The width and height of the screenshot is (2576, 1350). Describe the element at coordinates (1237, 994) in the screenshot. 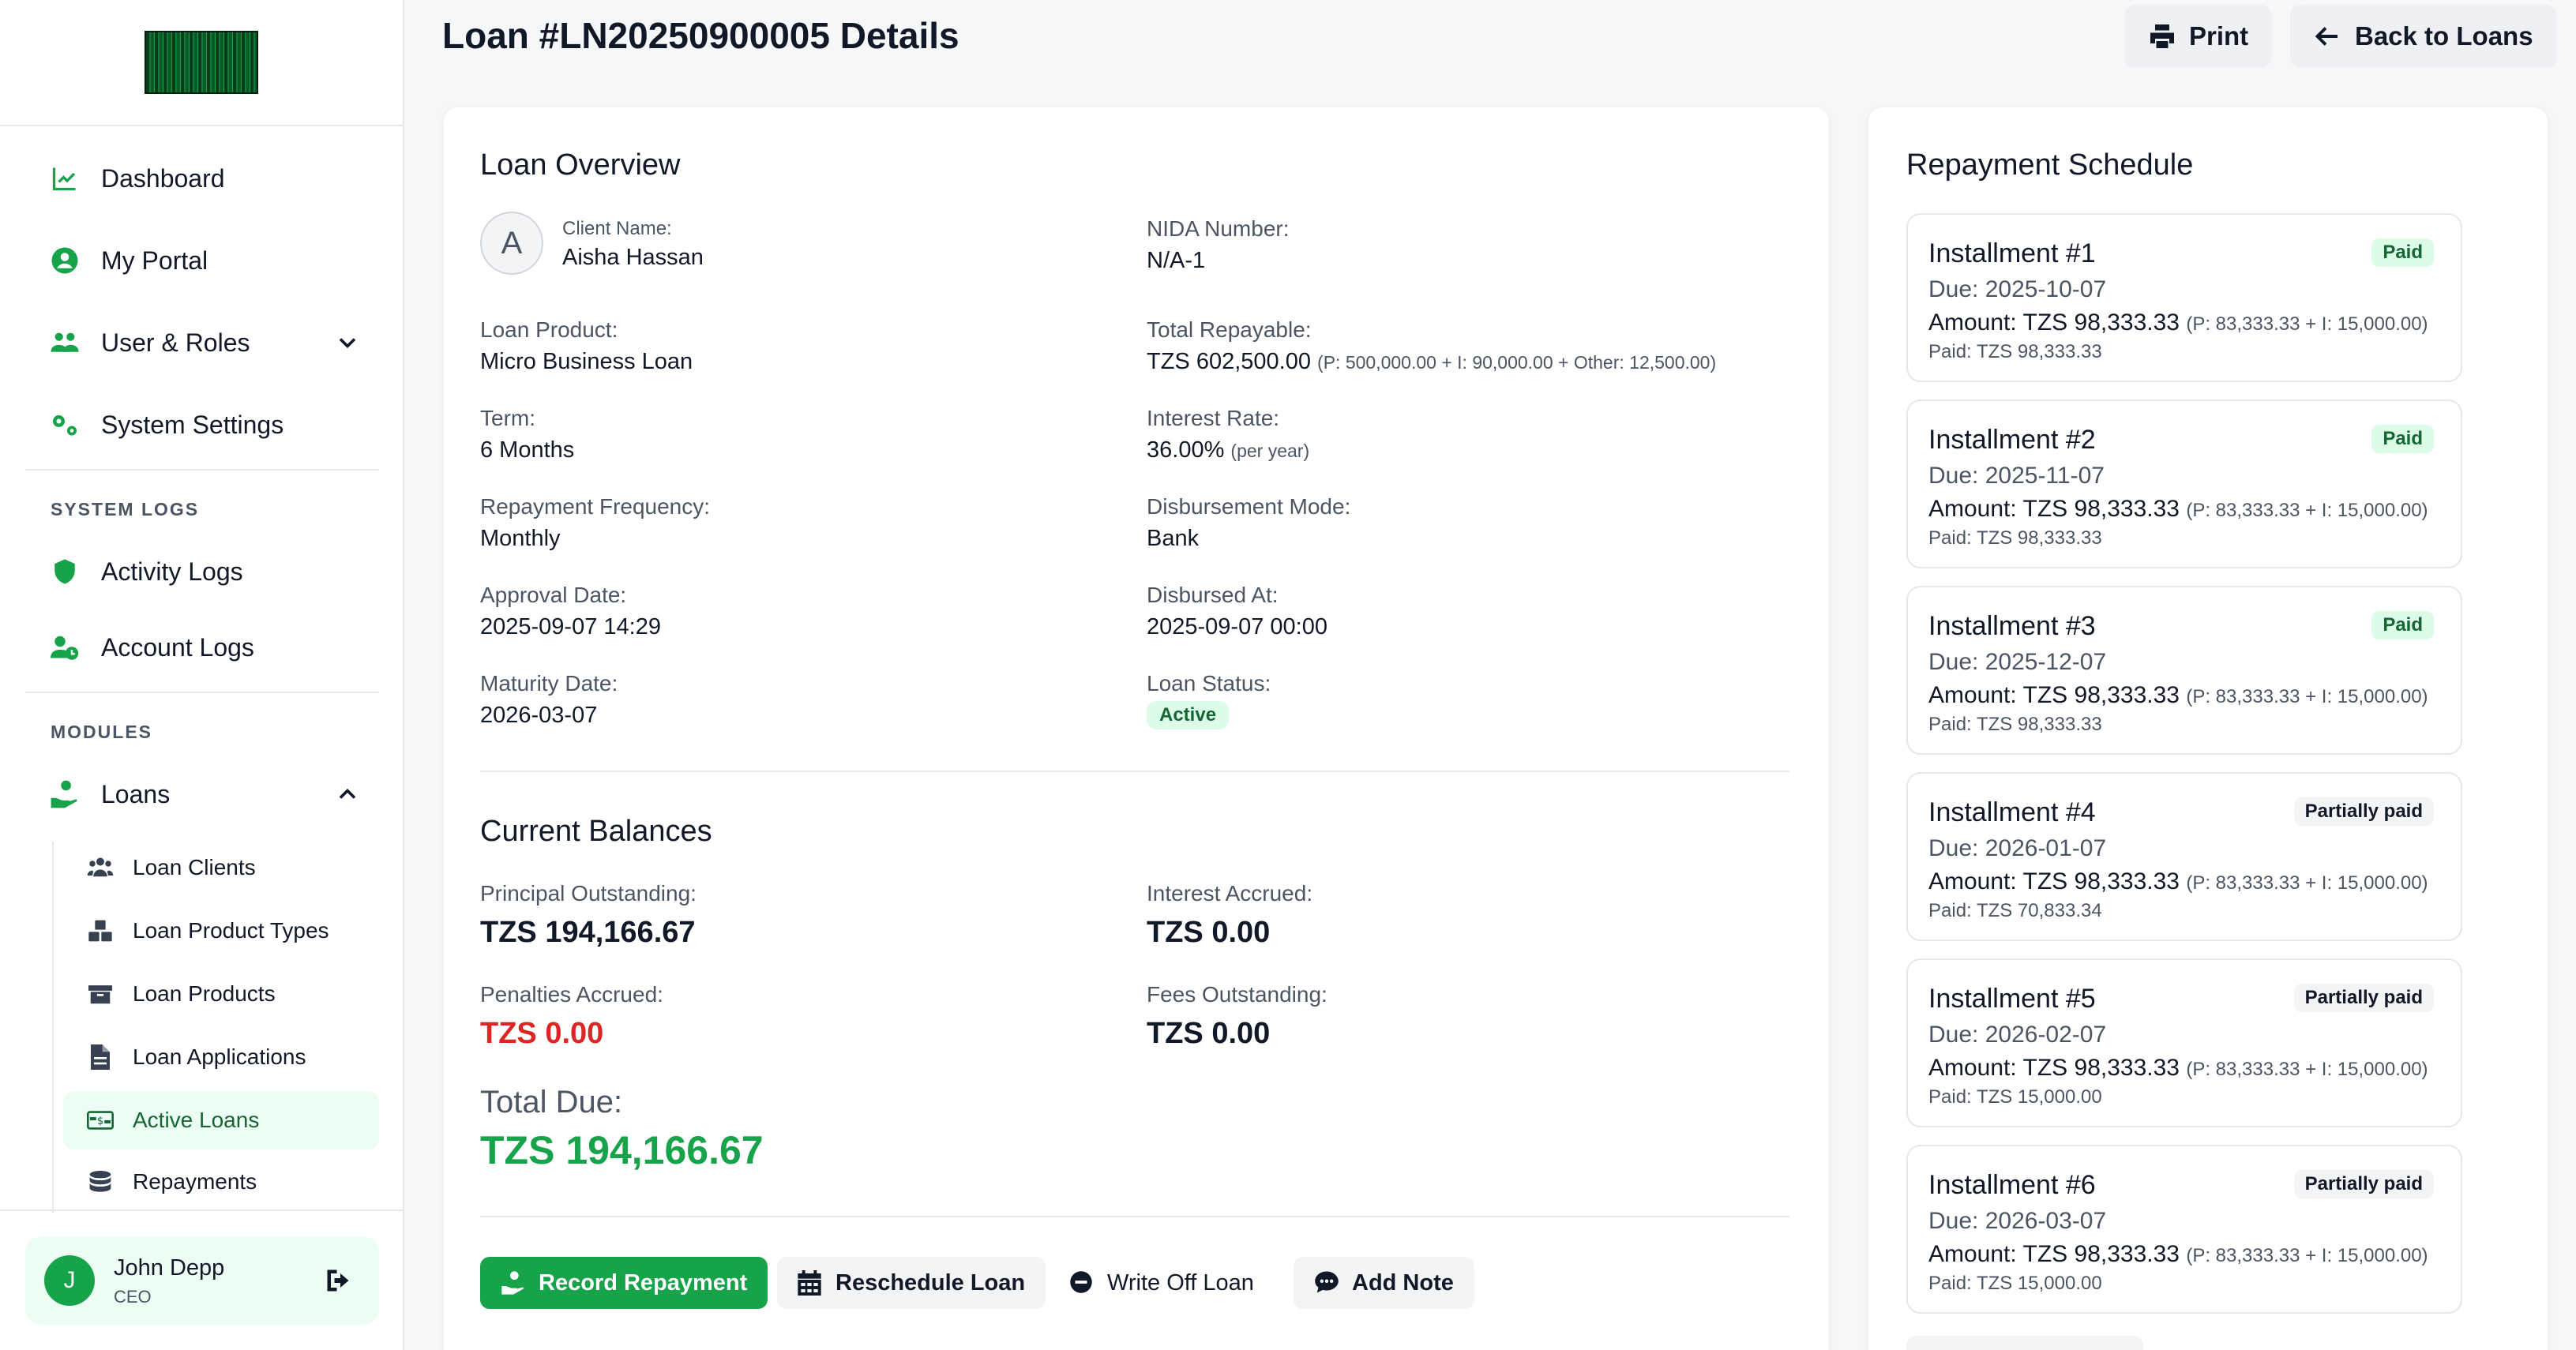

I see `fees-outstanding-label: Fees Outstanding:` at that location.